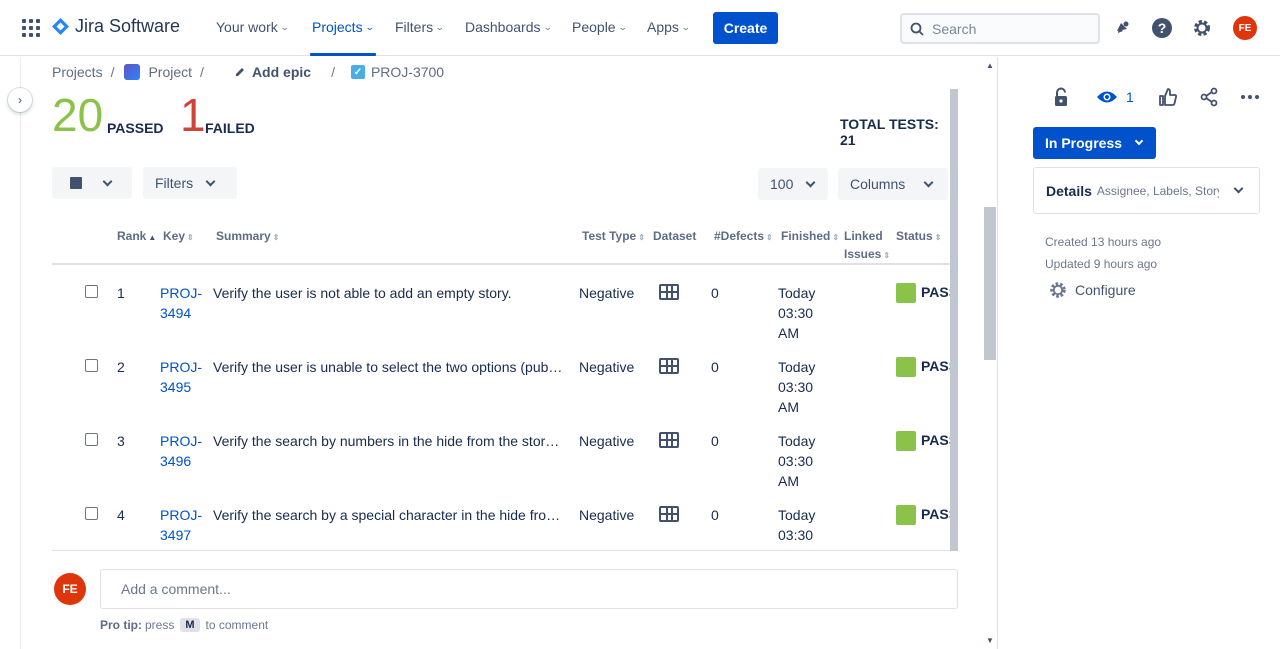 This screenshot has width=1280, height=649. I want to click on scrollbar-thumb, so click(990, 283).